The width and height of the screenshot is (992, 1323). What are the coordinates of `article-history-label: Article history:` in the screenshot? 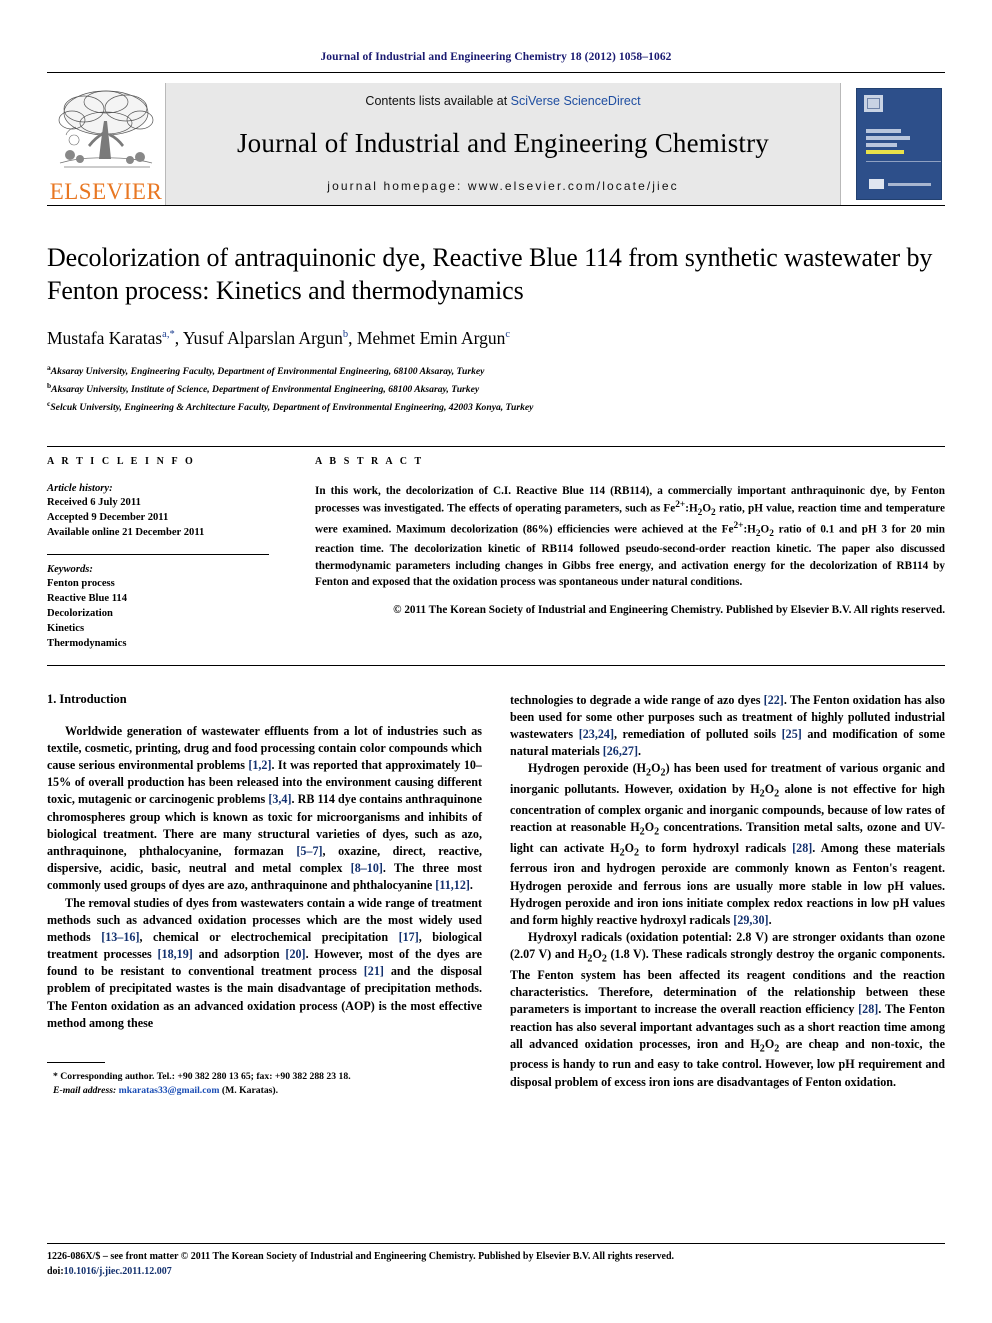 It's located at (80, 488).